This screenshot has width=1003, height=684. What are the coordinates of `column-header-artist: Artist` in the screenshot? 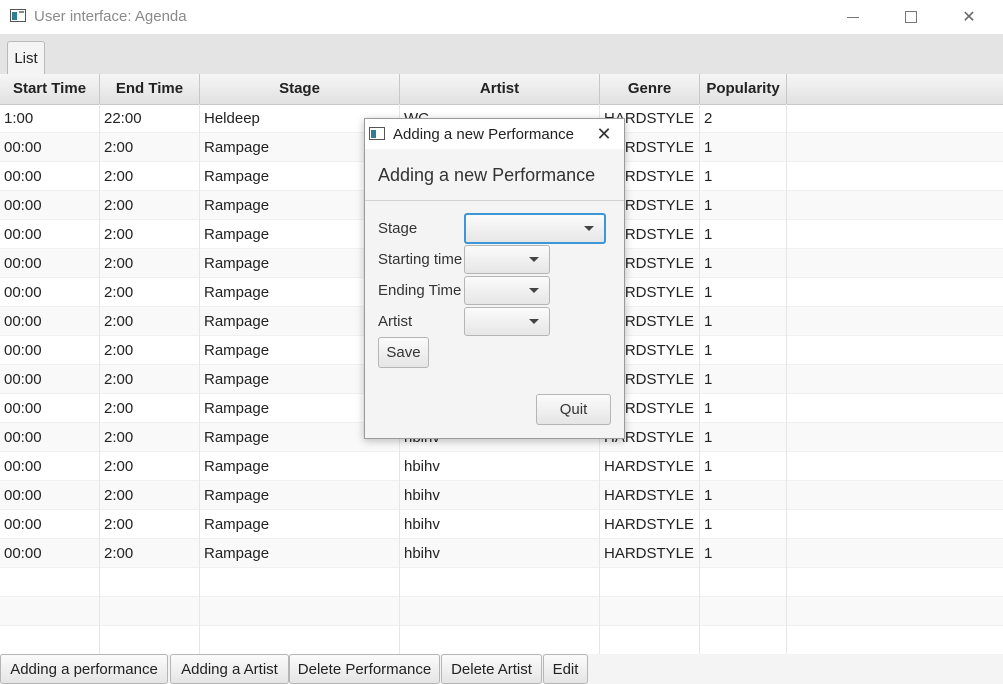 It's located at (500, 89).